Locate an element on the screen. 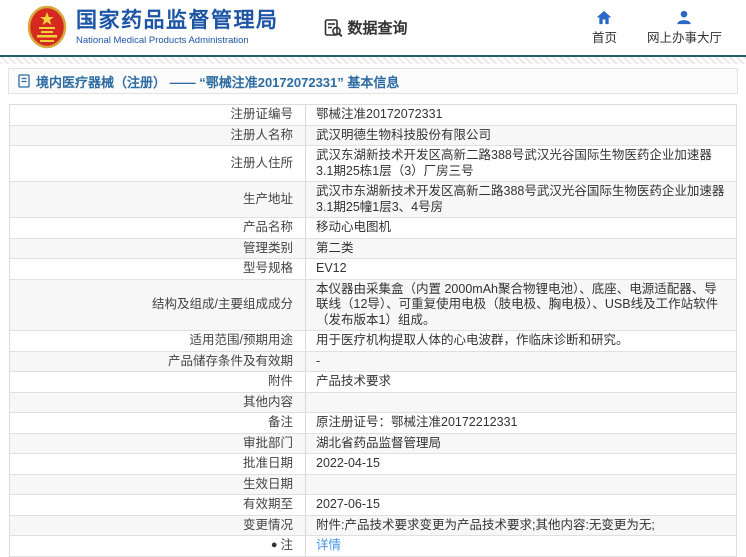  document-icon is located at coordinates (24, 81).